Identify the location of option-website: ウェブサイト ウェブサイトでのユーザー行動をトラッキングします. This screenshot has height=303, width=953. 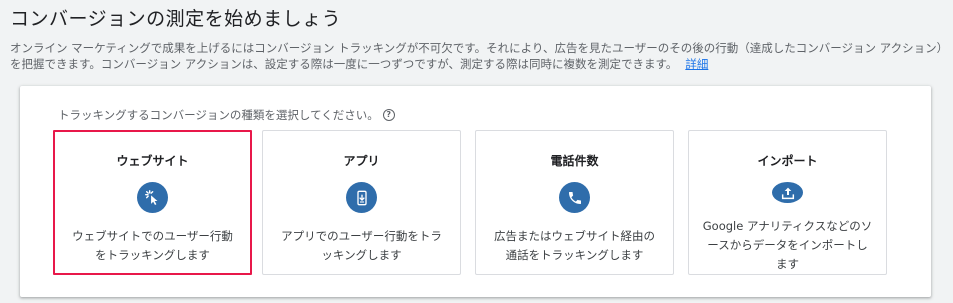
(152, 202).